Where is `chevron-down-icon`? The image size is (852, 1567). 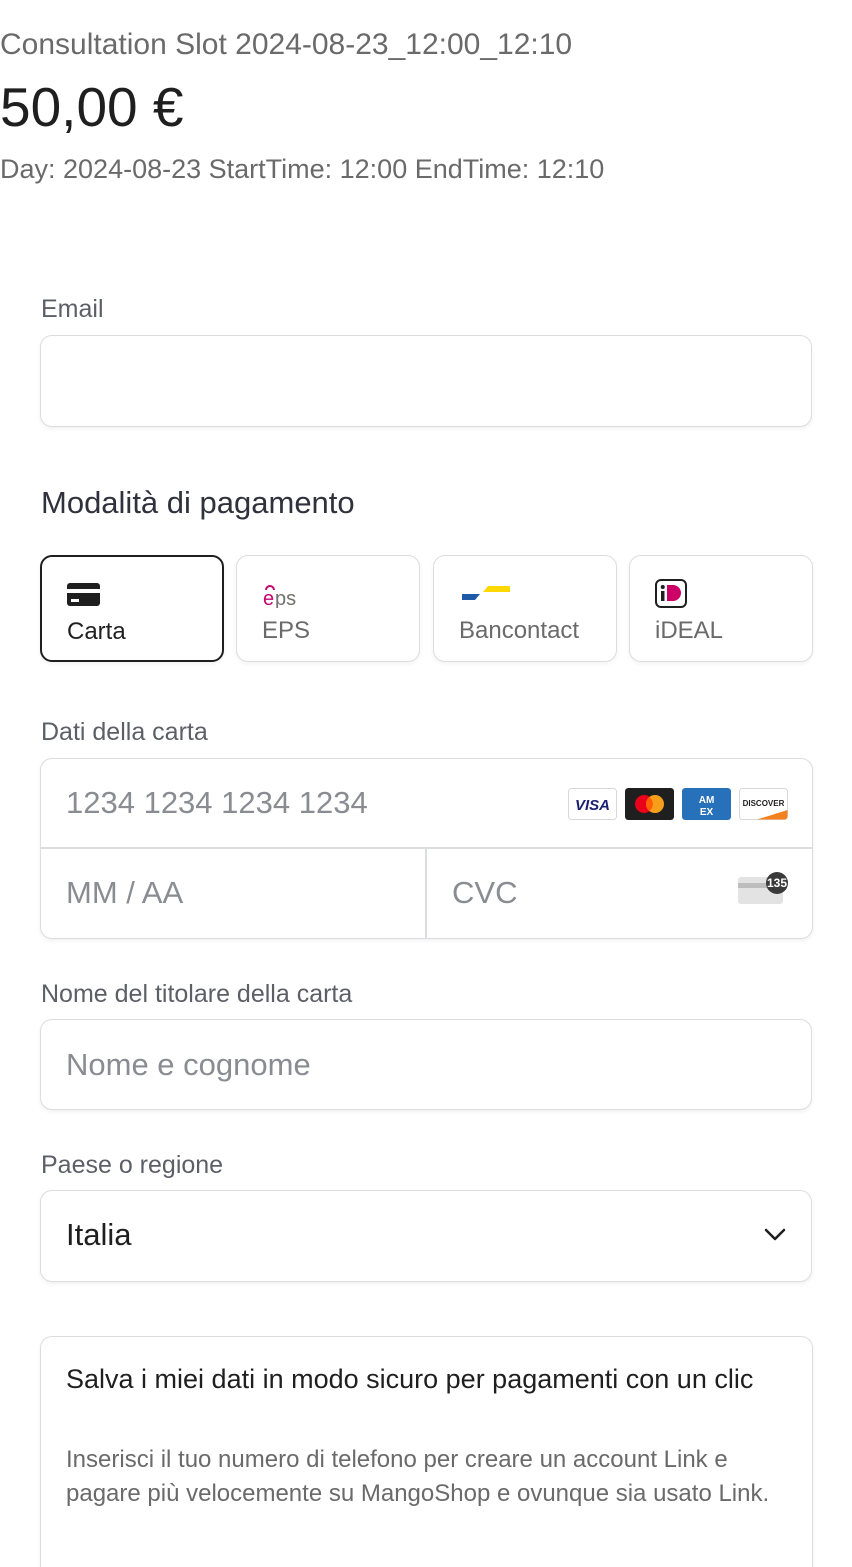 chevron-down-icon is located at coordinates (775, 1234).